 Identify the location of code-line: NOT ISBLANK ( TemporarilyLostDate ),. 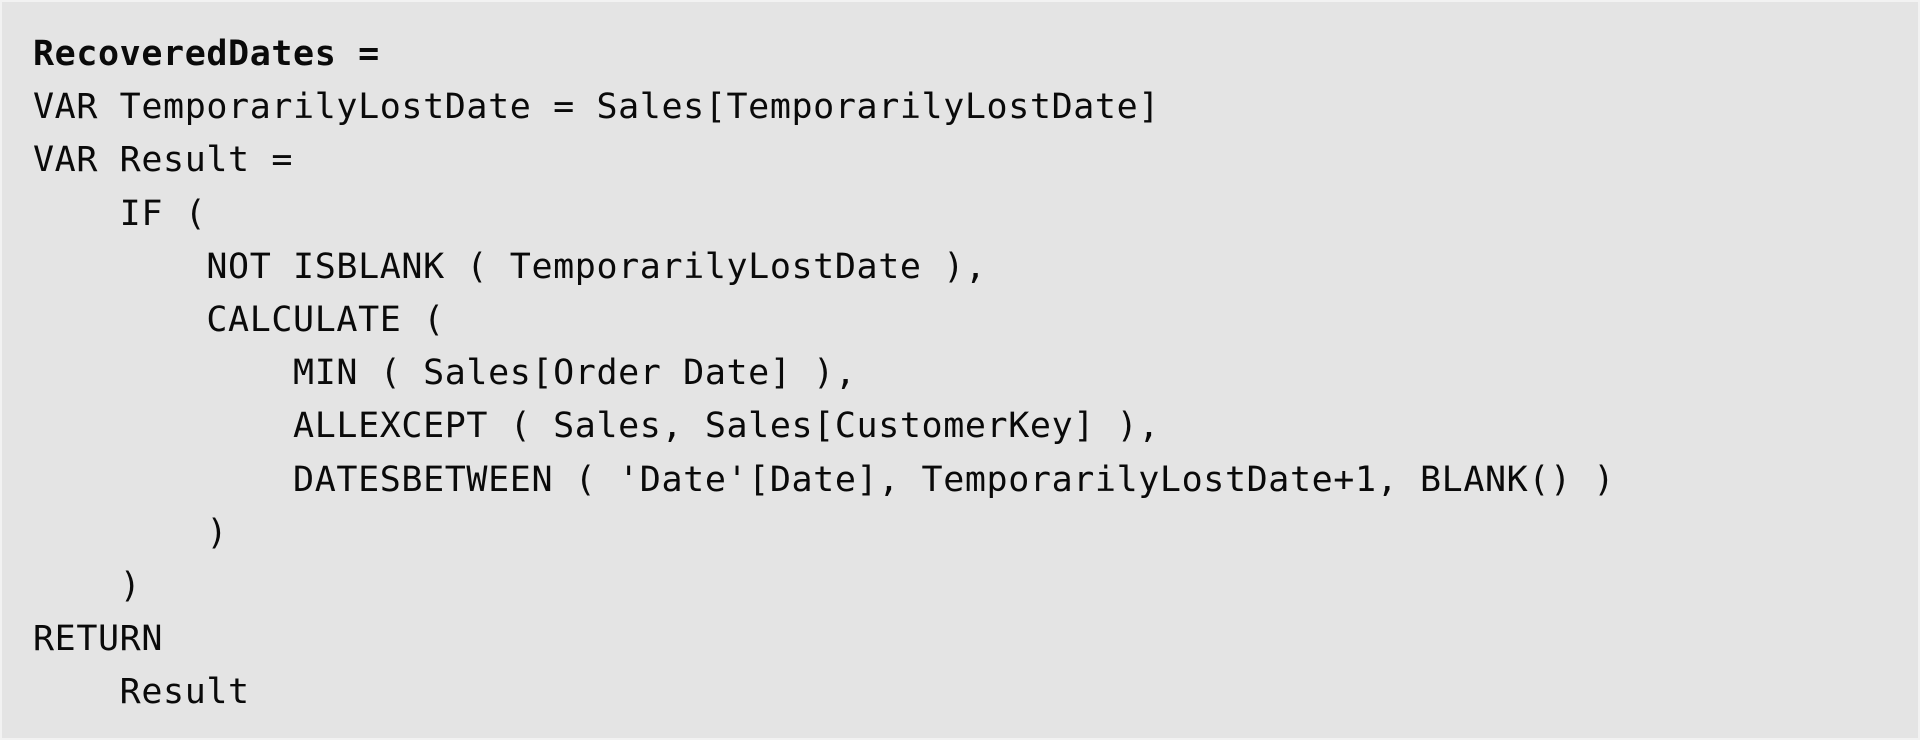
(510, 266).